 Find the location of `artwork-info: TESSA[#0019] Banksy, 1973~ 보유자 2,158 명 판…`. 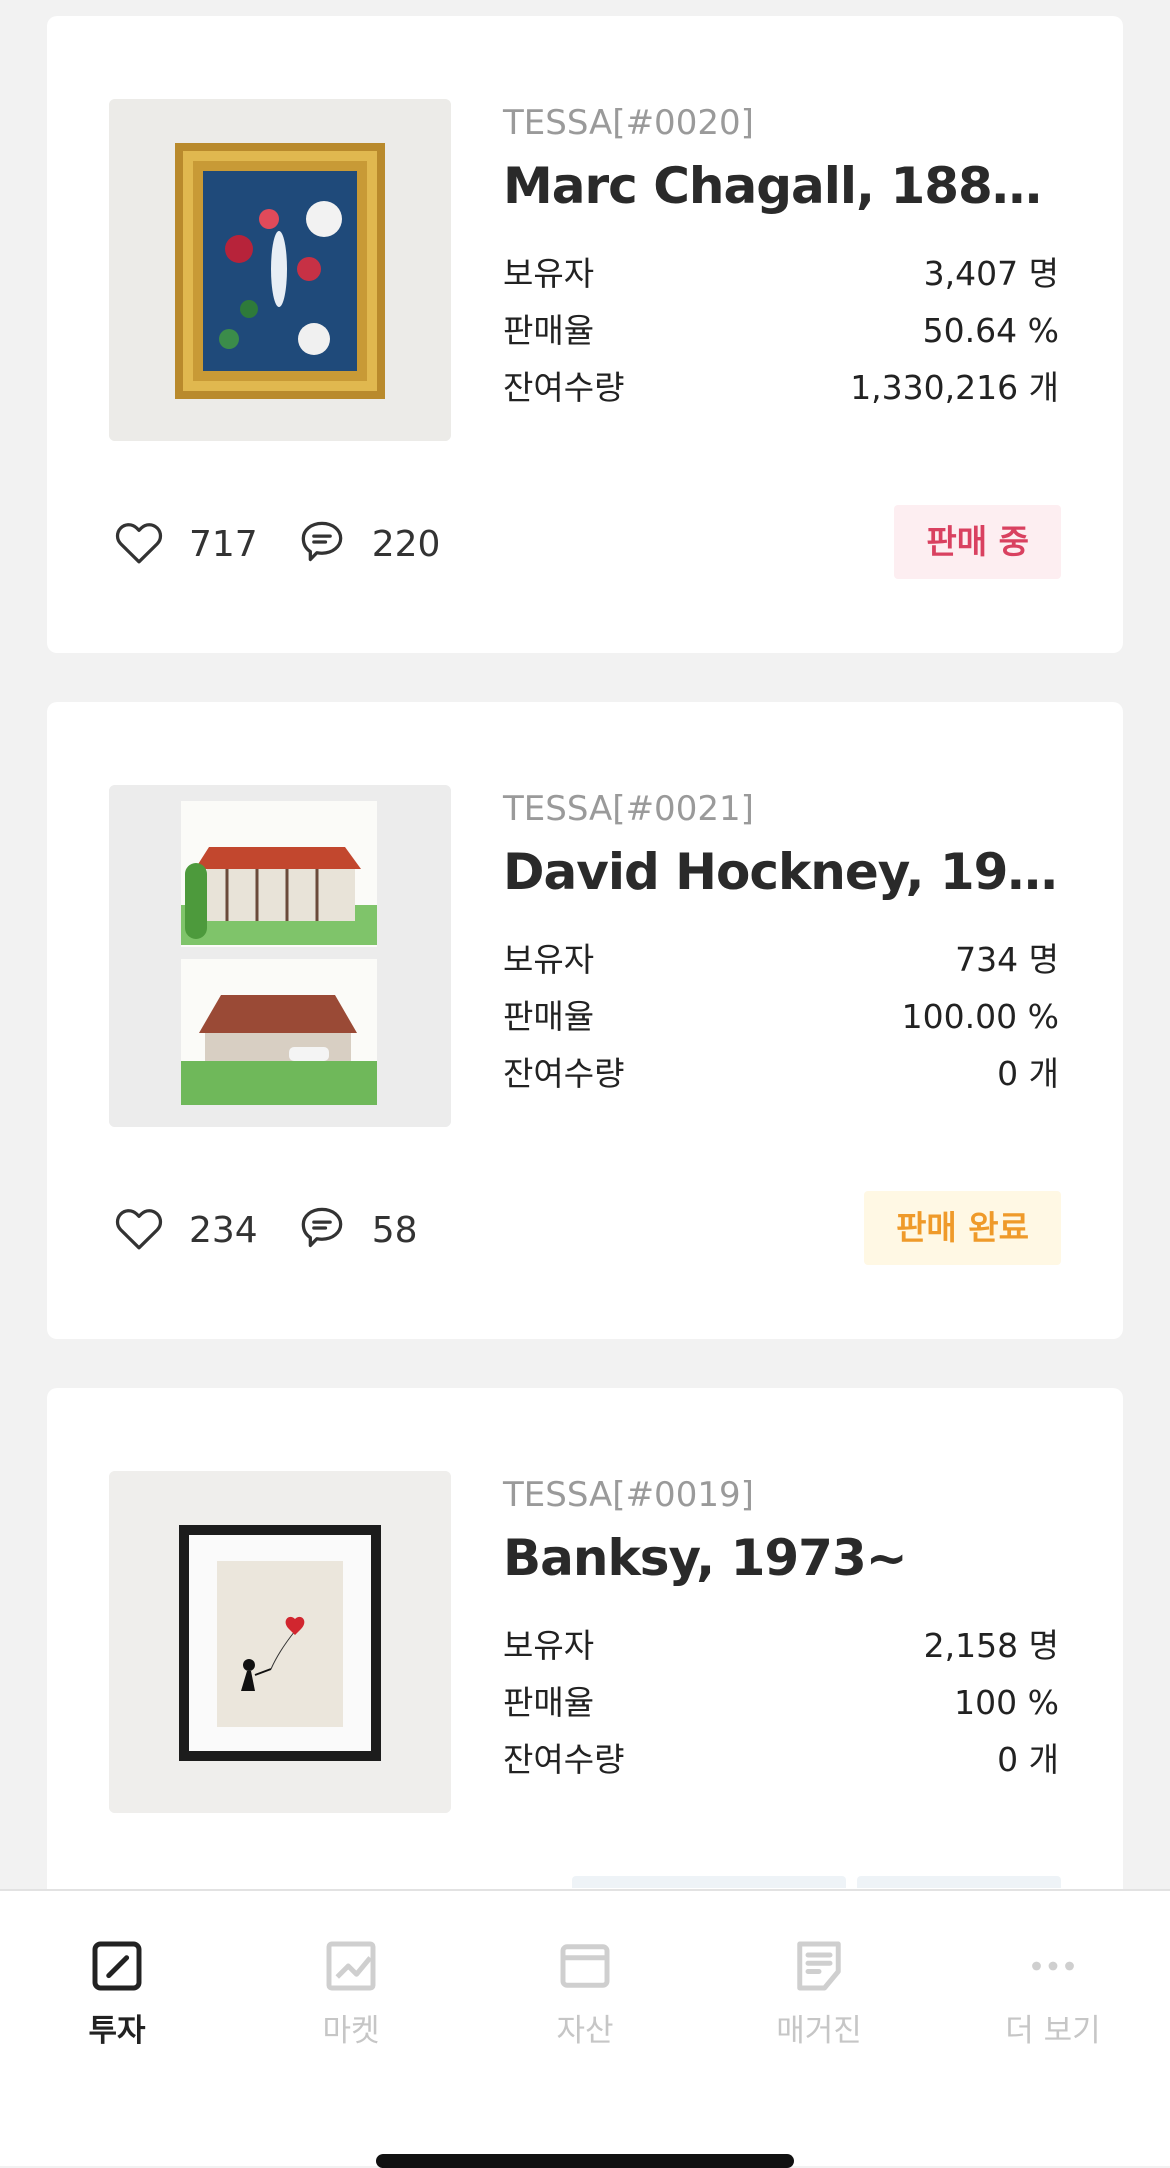

artwork-info: TESSA[#0019] Banksy, 1973~ 보유자 2,158 명 판… is located at coordinates (781, 1630).